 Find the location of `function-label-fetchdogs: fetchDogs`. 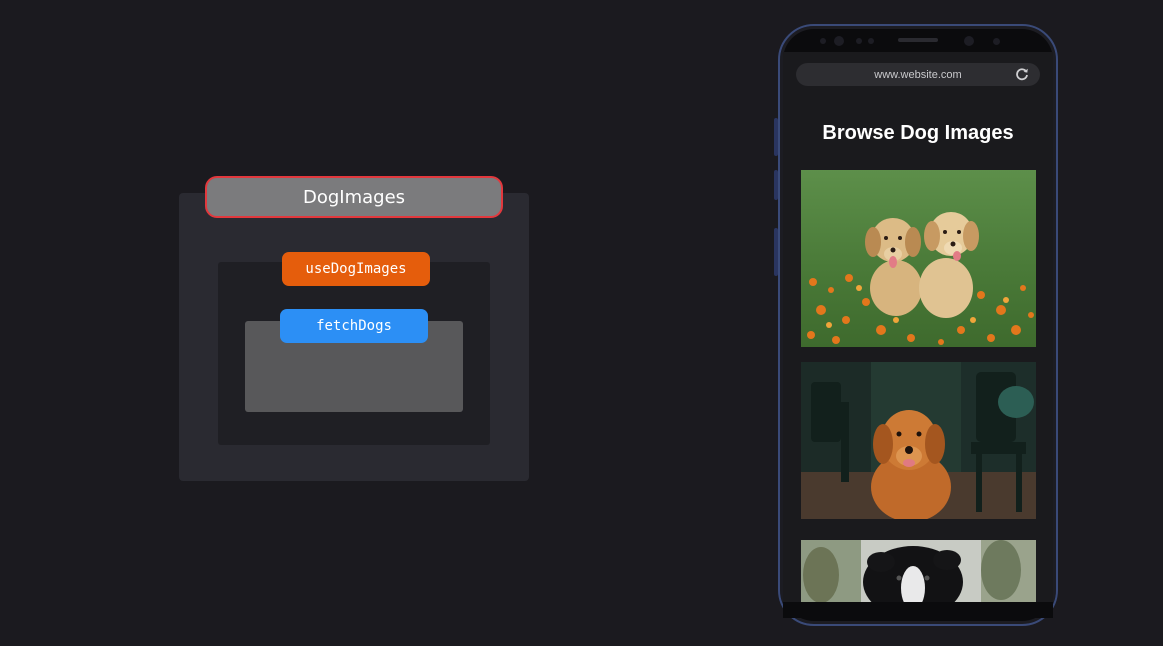

function-label-fetchdogs: fetchDogs is located at coordinates (354, 326).